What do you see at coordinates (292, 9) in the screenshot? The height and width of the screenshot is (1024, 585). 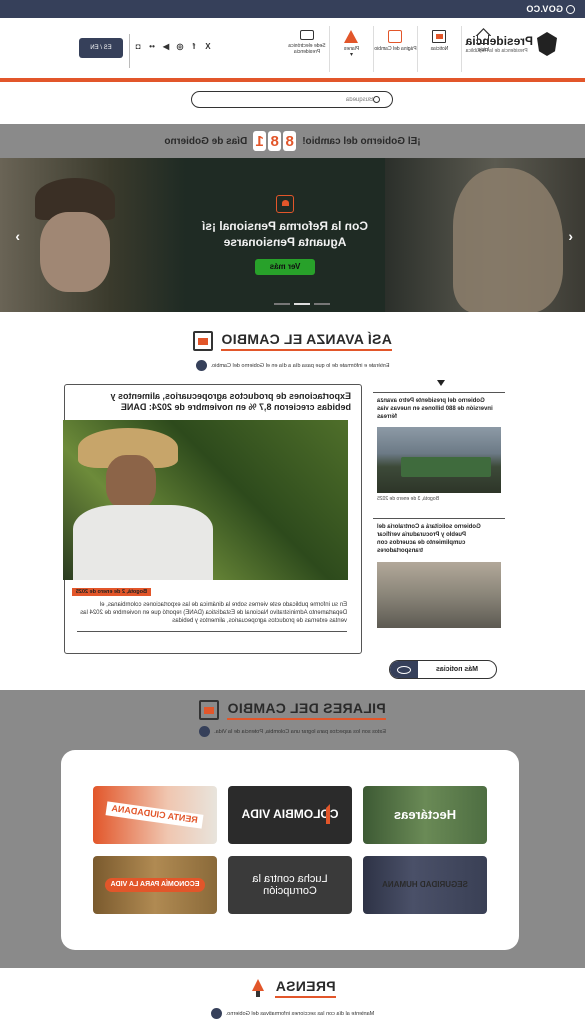 I see `govco-bar: GOV.CO` at bounding box center [292, 9].